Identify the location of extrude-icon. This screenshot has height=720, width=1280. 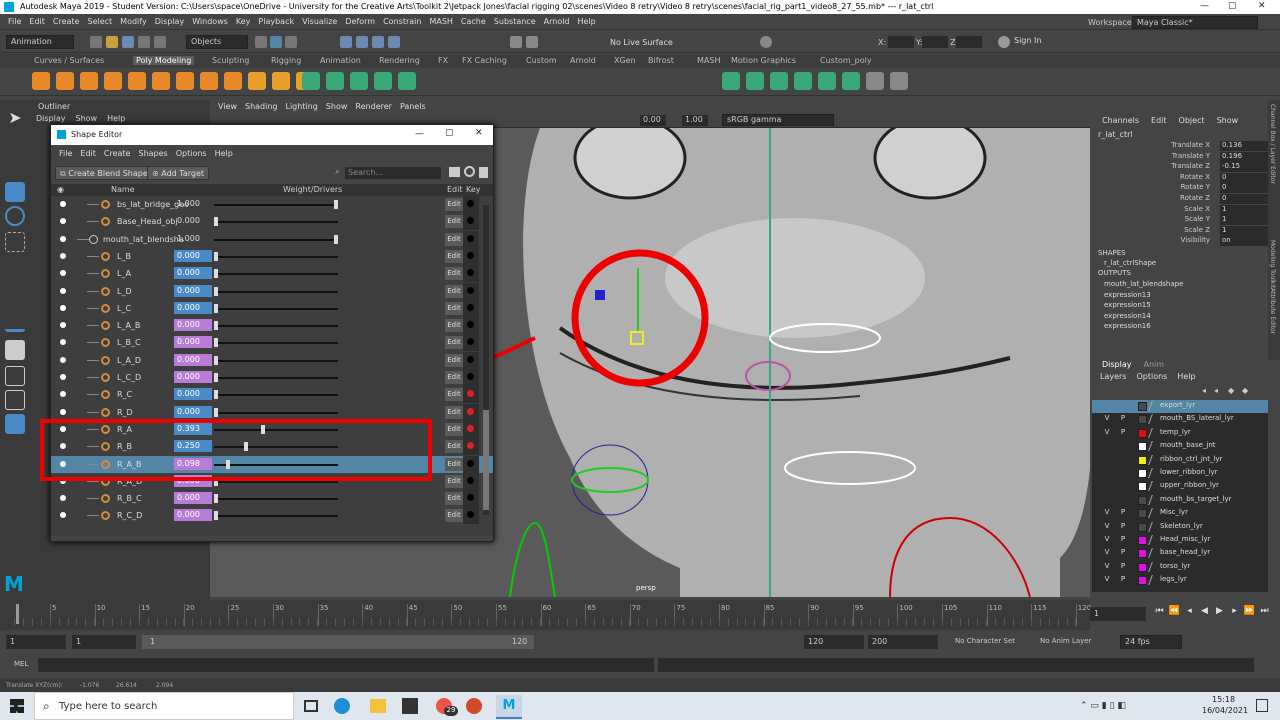
(731, 81).